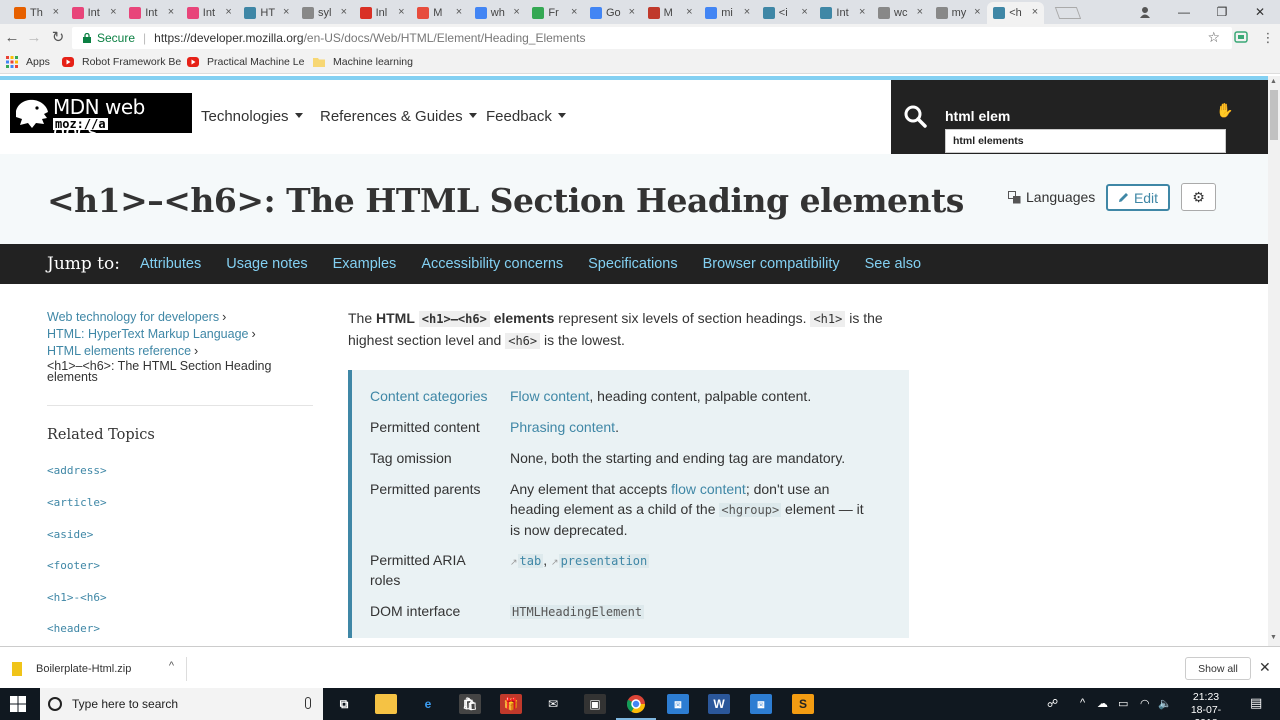  I want to click on nav-technologies: Technologies, so click(252, 116).